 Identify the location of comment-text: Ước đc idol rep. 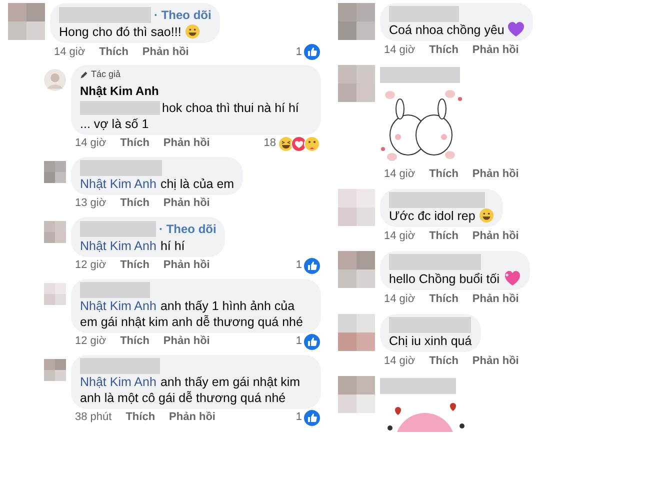
(441, 216).